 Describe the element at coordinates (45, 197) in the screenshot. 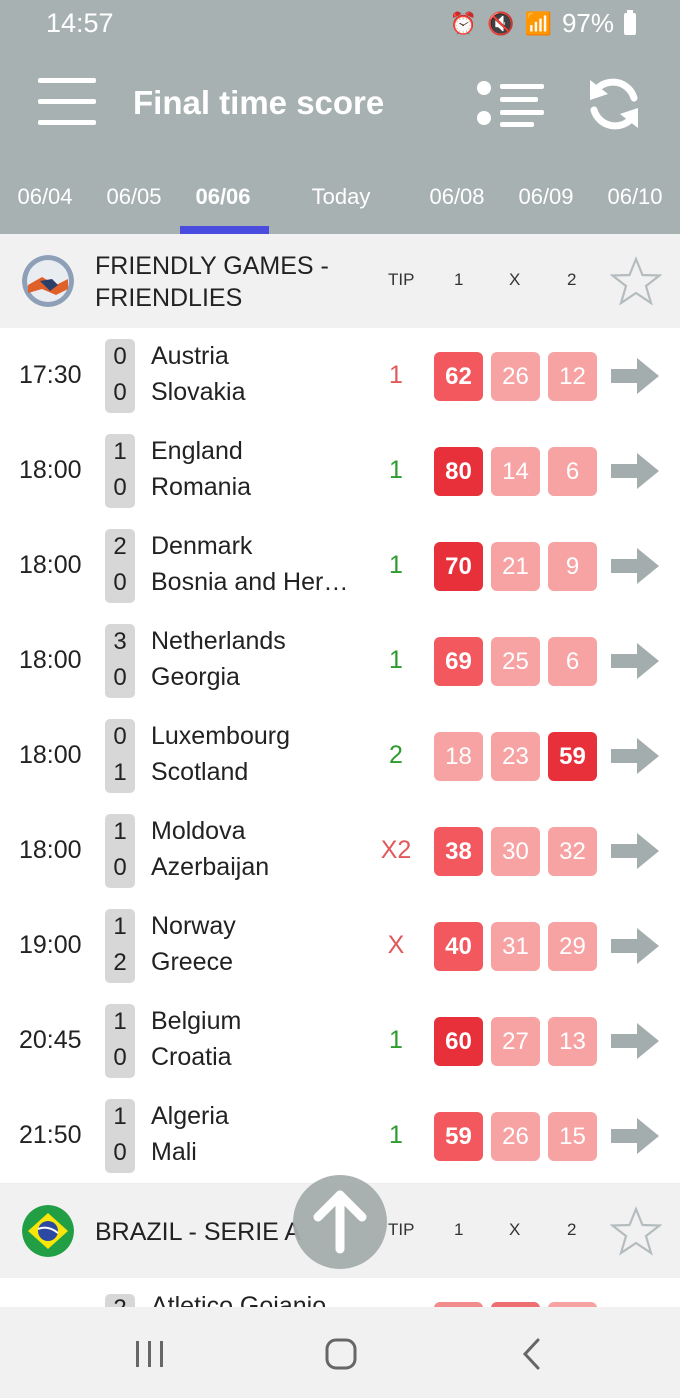

I see `tab-0604: 06/04` at that location.